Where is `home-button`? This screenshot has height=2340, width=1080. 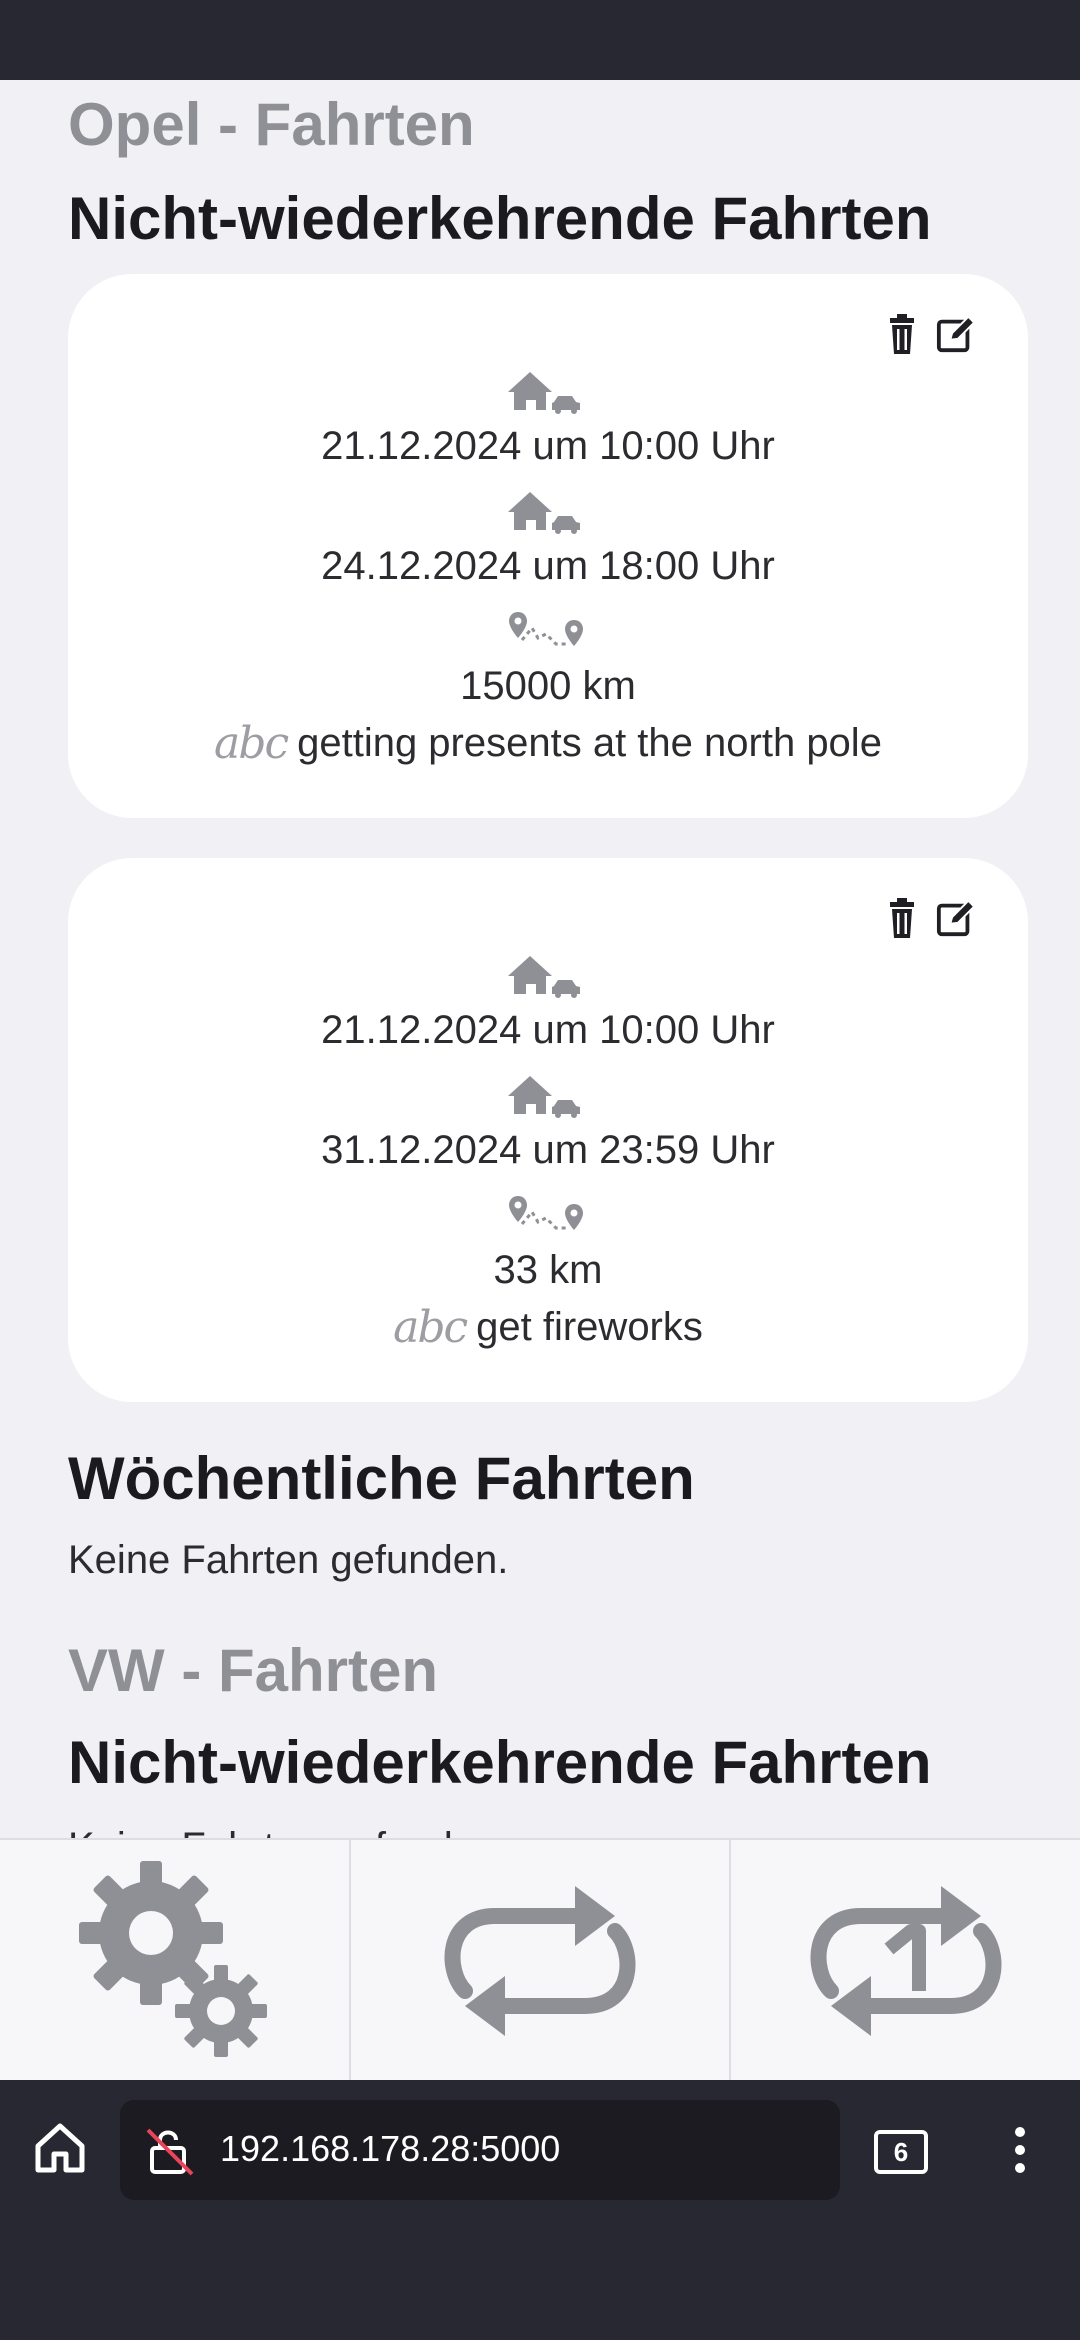
home-button is located at coordinates (60, 2150).